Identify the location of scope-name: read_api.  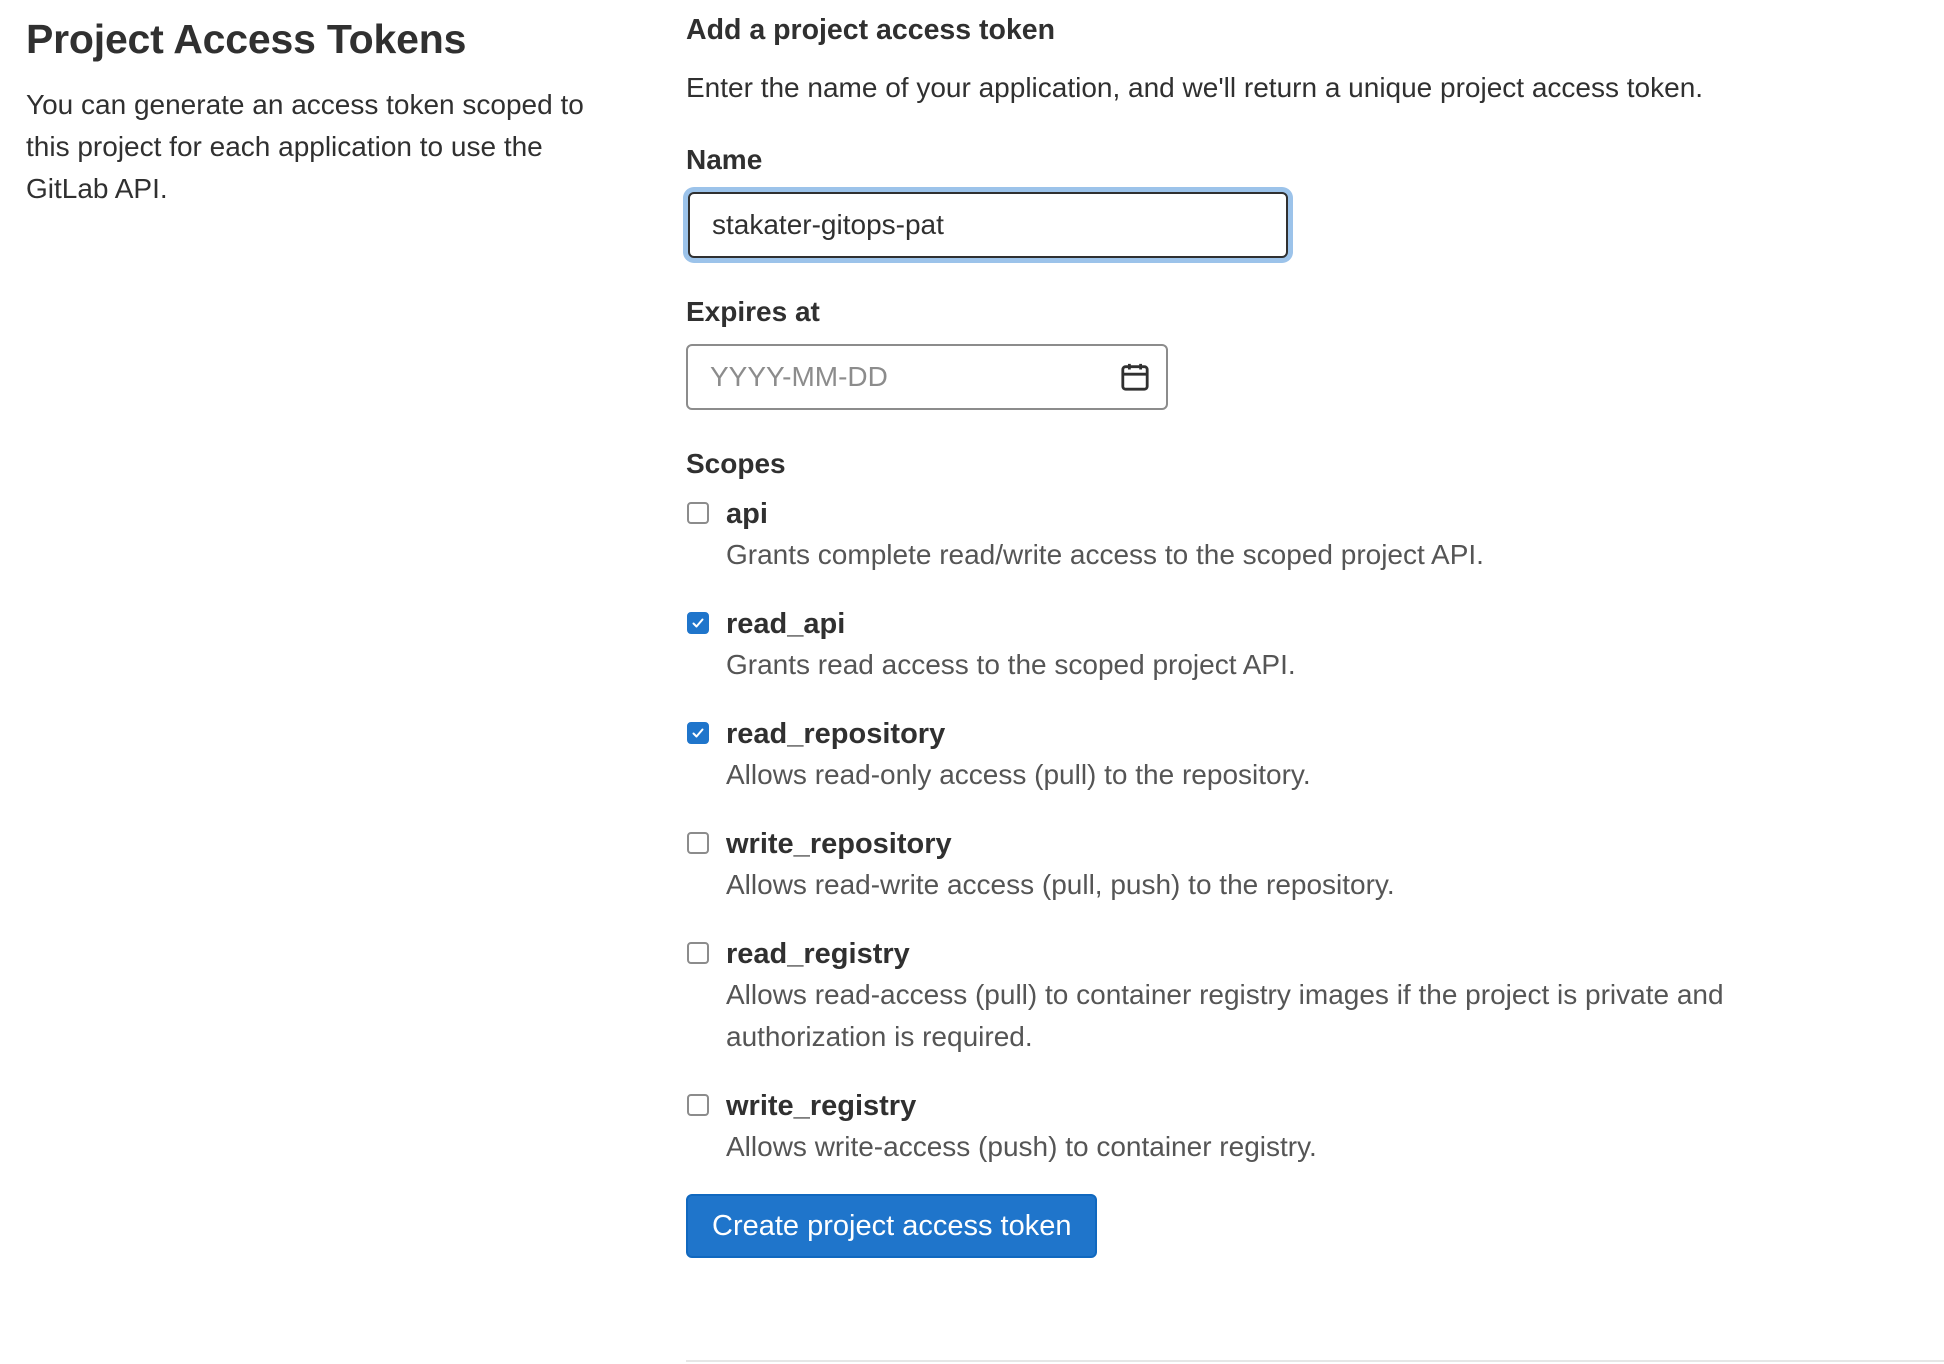
(1326, 624).